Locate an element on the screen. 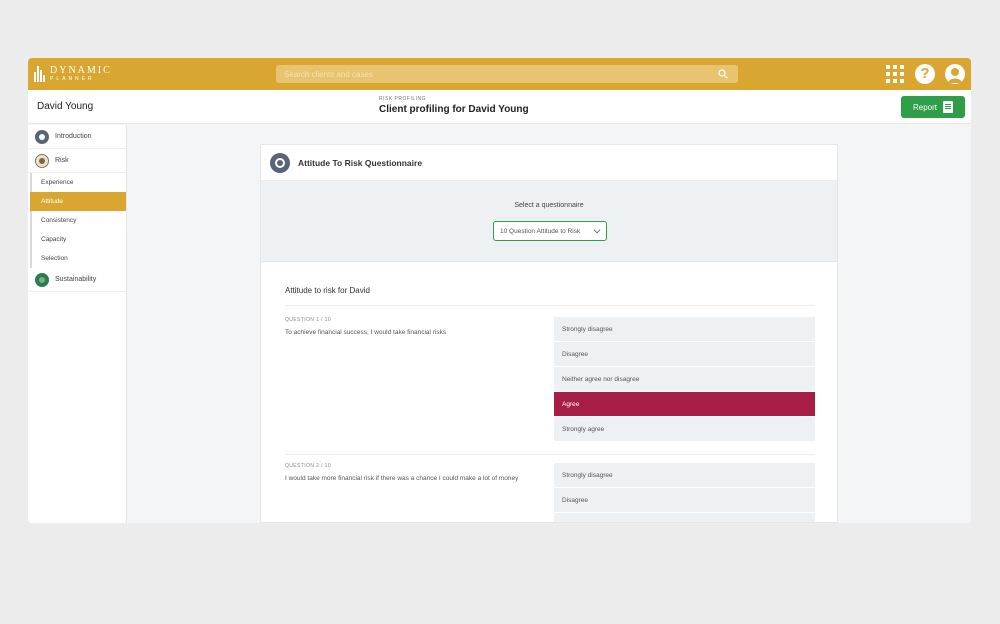 This screenshot has height=624, width=1000. questionnaire-select-value: 10 Question Attitude to Risk is located at coordinates (540, 231).